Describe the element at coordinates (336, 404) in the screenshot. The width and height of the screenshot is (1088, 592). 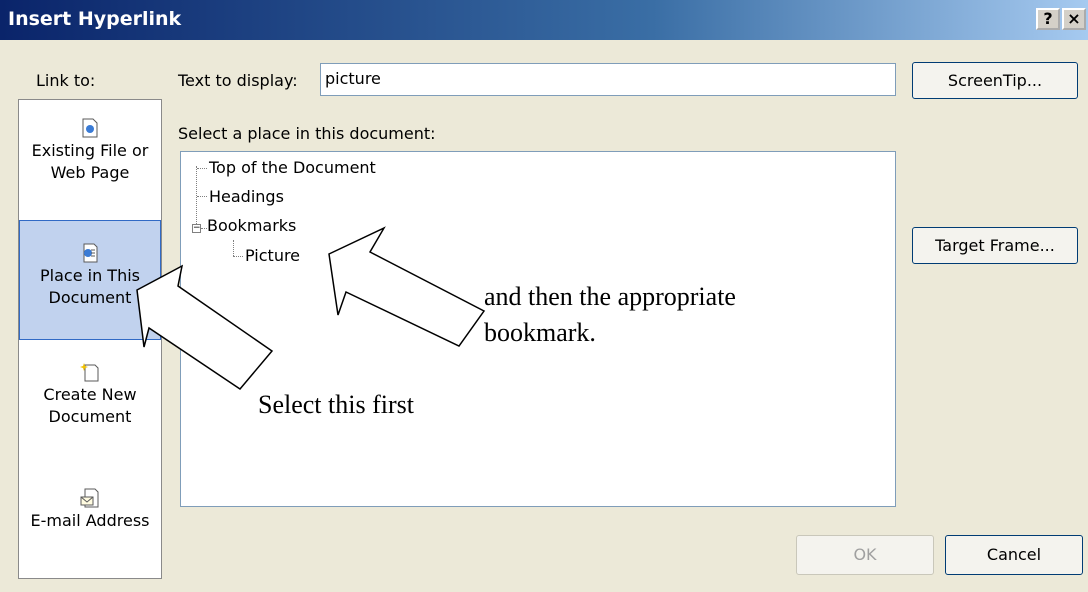
I see `annotation-select-first: Select this first` at that location.